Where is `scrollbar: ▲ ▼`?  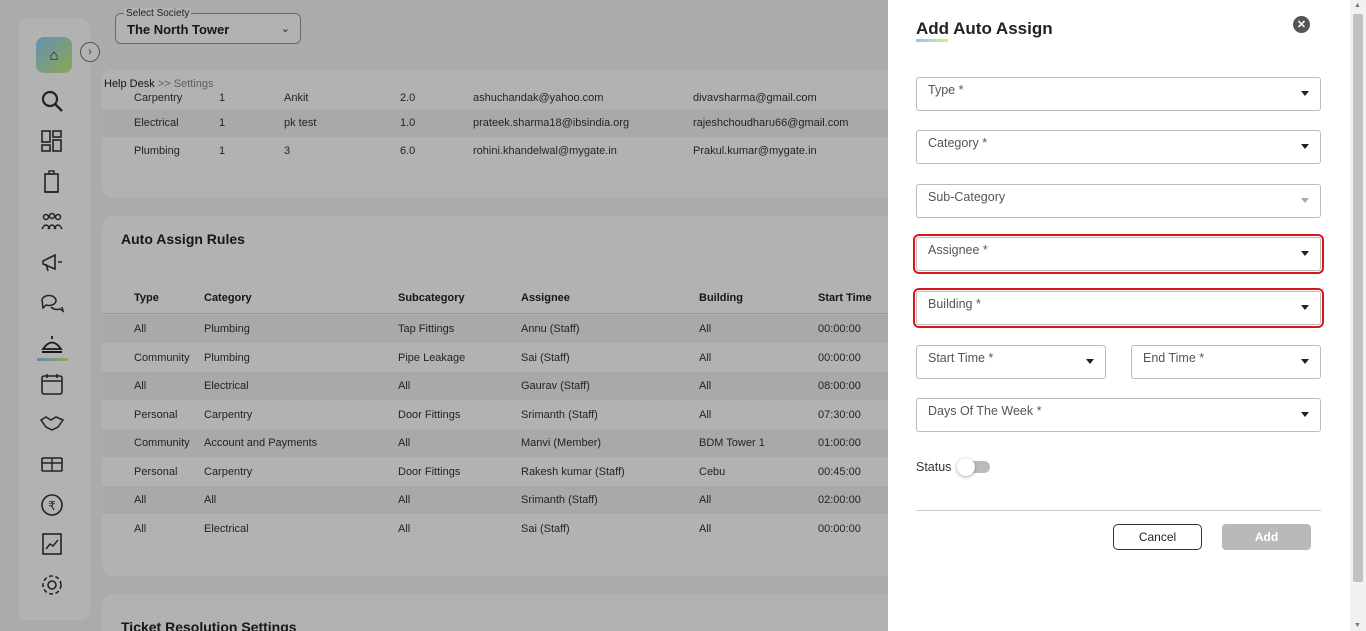
scrollbar: ▲ ▼ is located at coordinates (1358, 315).